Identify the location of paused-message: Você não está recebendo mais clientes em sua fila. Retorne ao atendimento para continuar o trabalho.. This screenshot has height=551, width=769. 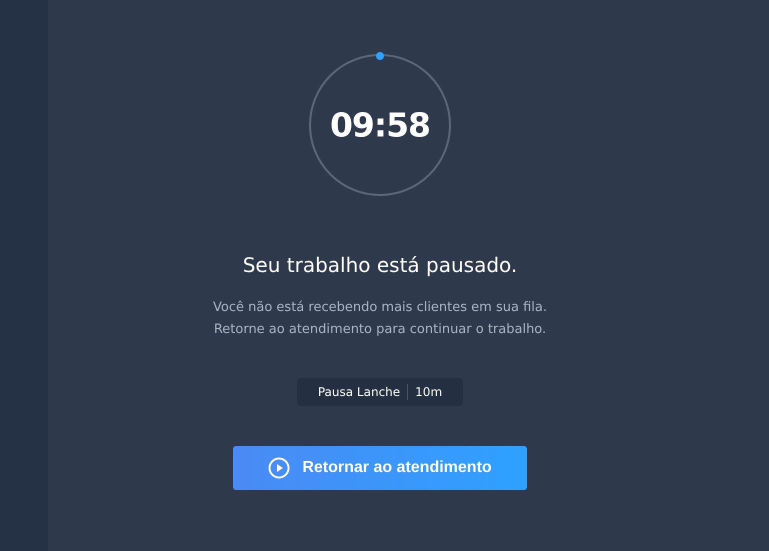
(380, 319).